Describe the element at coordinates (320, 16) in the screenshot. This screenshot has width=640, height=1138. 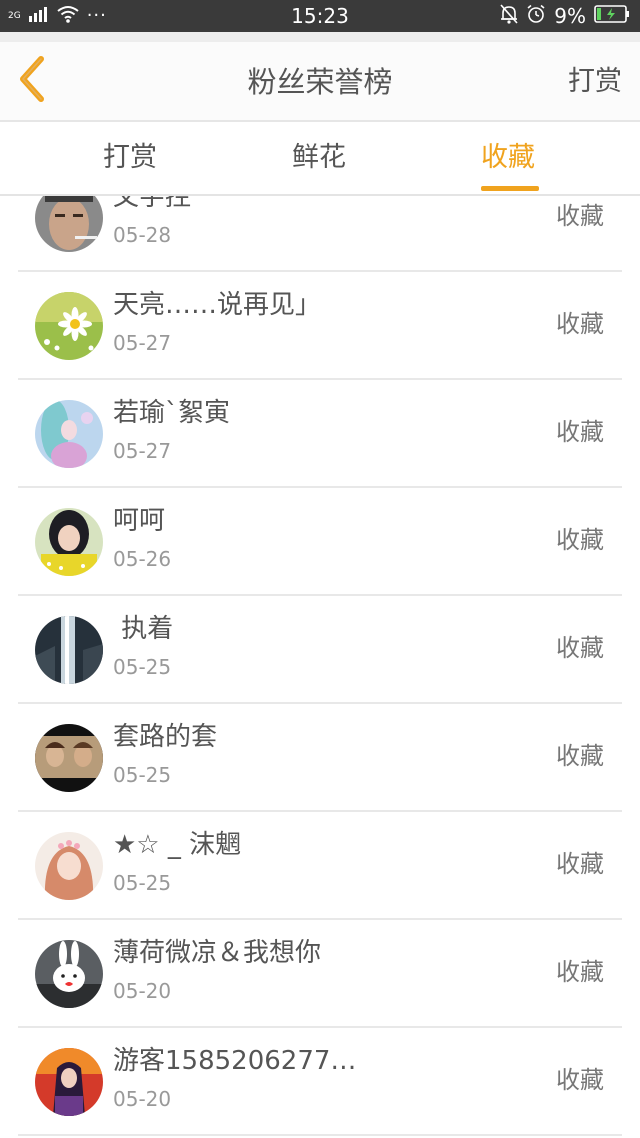
I see `status-bar: 2G ··· 15:23 9%` at that location.